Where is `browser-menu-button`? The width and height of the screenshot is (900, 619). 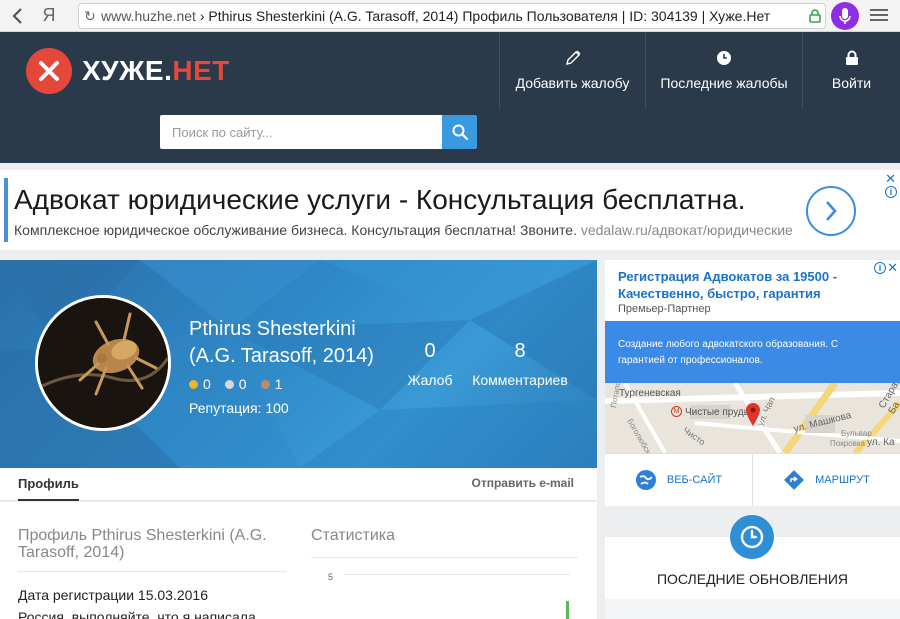 browser-menu-button is located at coordinates (879, 16).